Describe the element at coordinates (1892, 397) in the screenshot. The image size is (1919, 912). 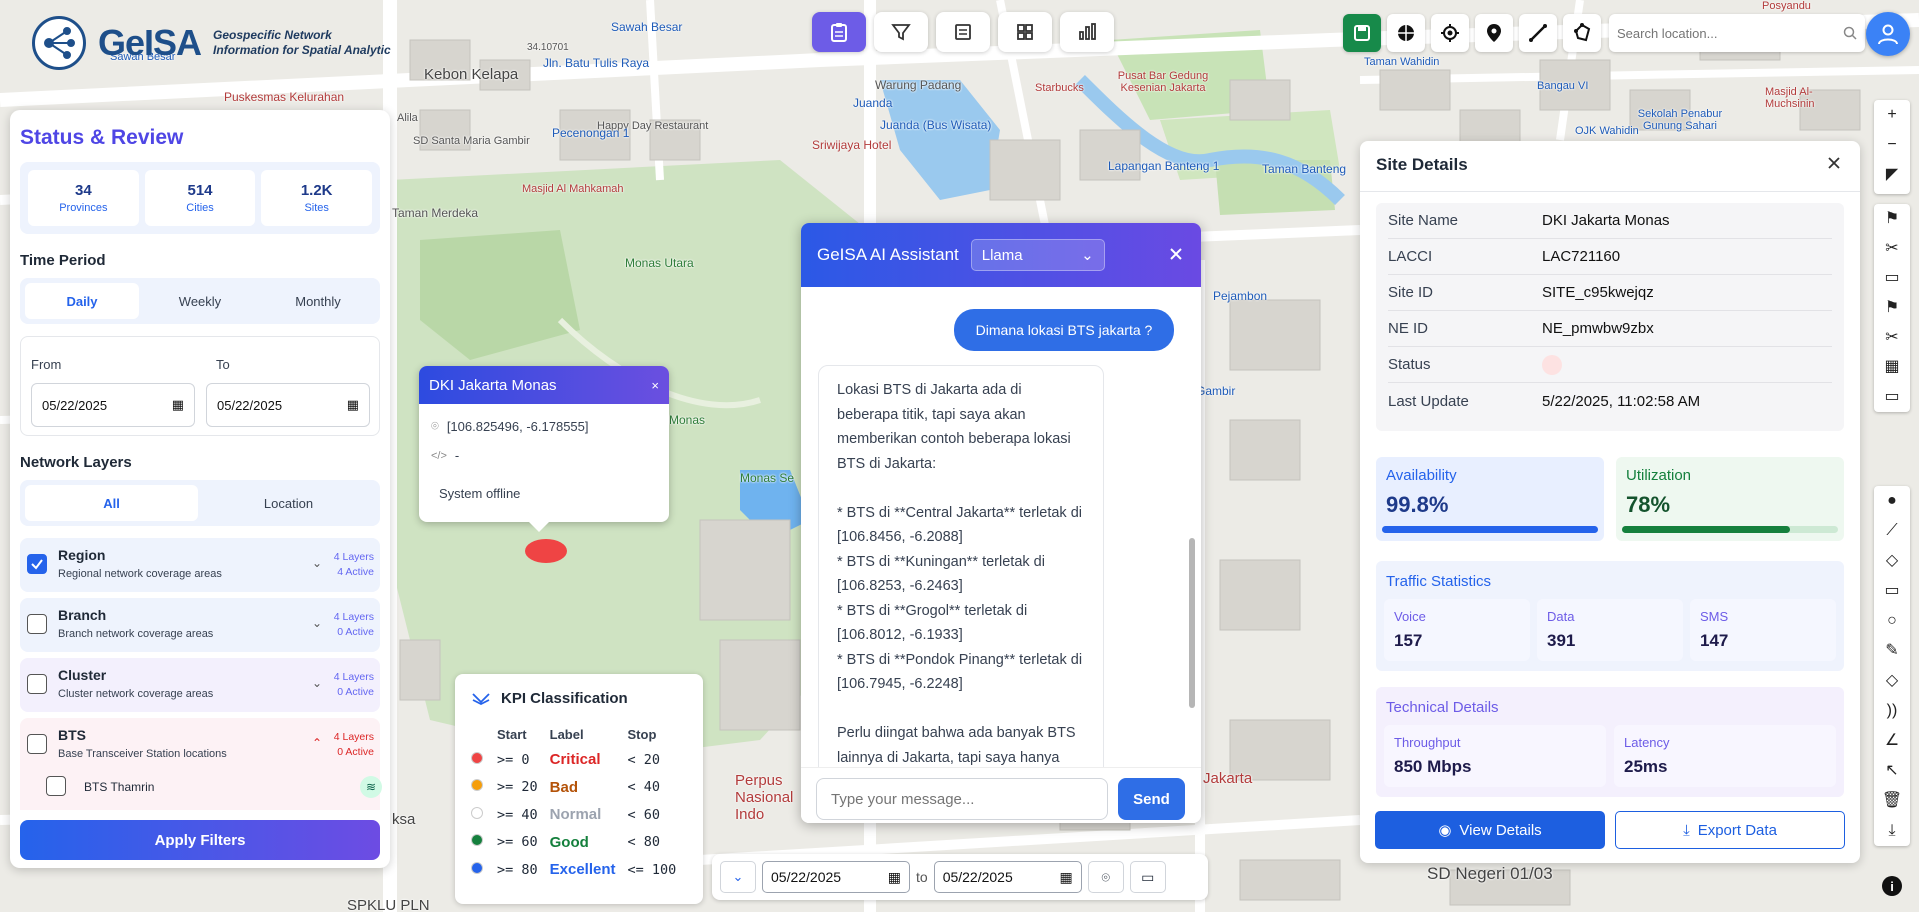
I see `ticket-button-2: ▭` at that location.